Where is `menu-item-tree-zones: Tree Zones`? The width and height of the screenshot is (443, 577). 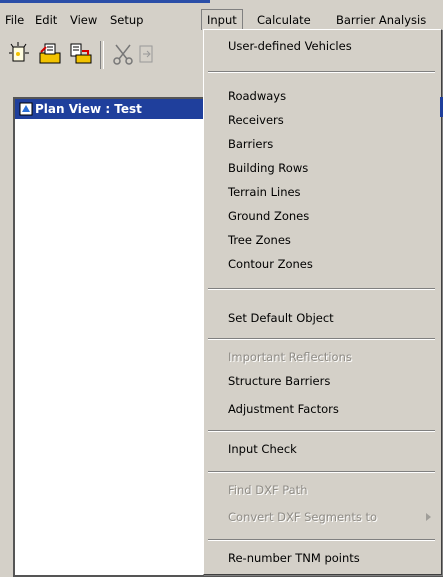
menu-item-tree-zones: Tree Zones is located at coordinates (322, 240).